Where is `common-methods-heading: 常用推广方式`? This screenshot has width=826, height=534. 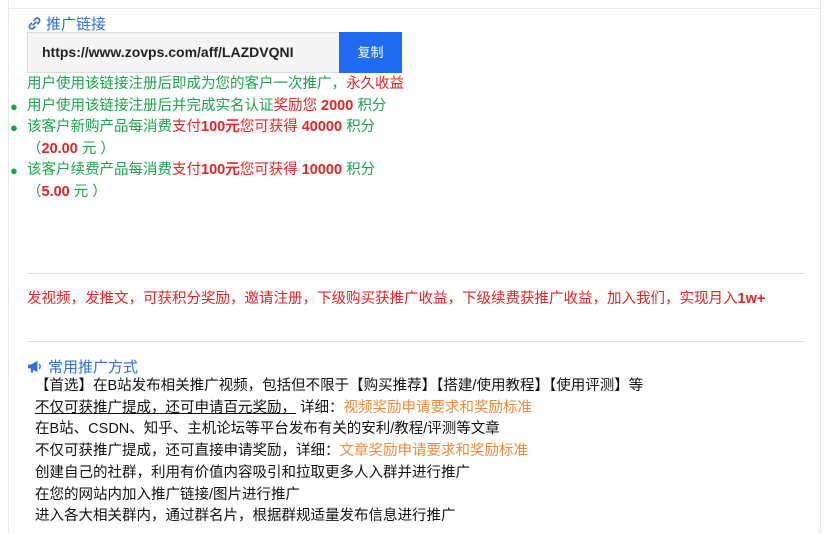 common-methods-heading: 常用推广方式 is located at coordinates (82, 366).